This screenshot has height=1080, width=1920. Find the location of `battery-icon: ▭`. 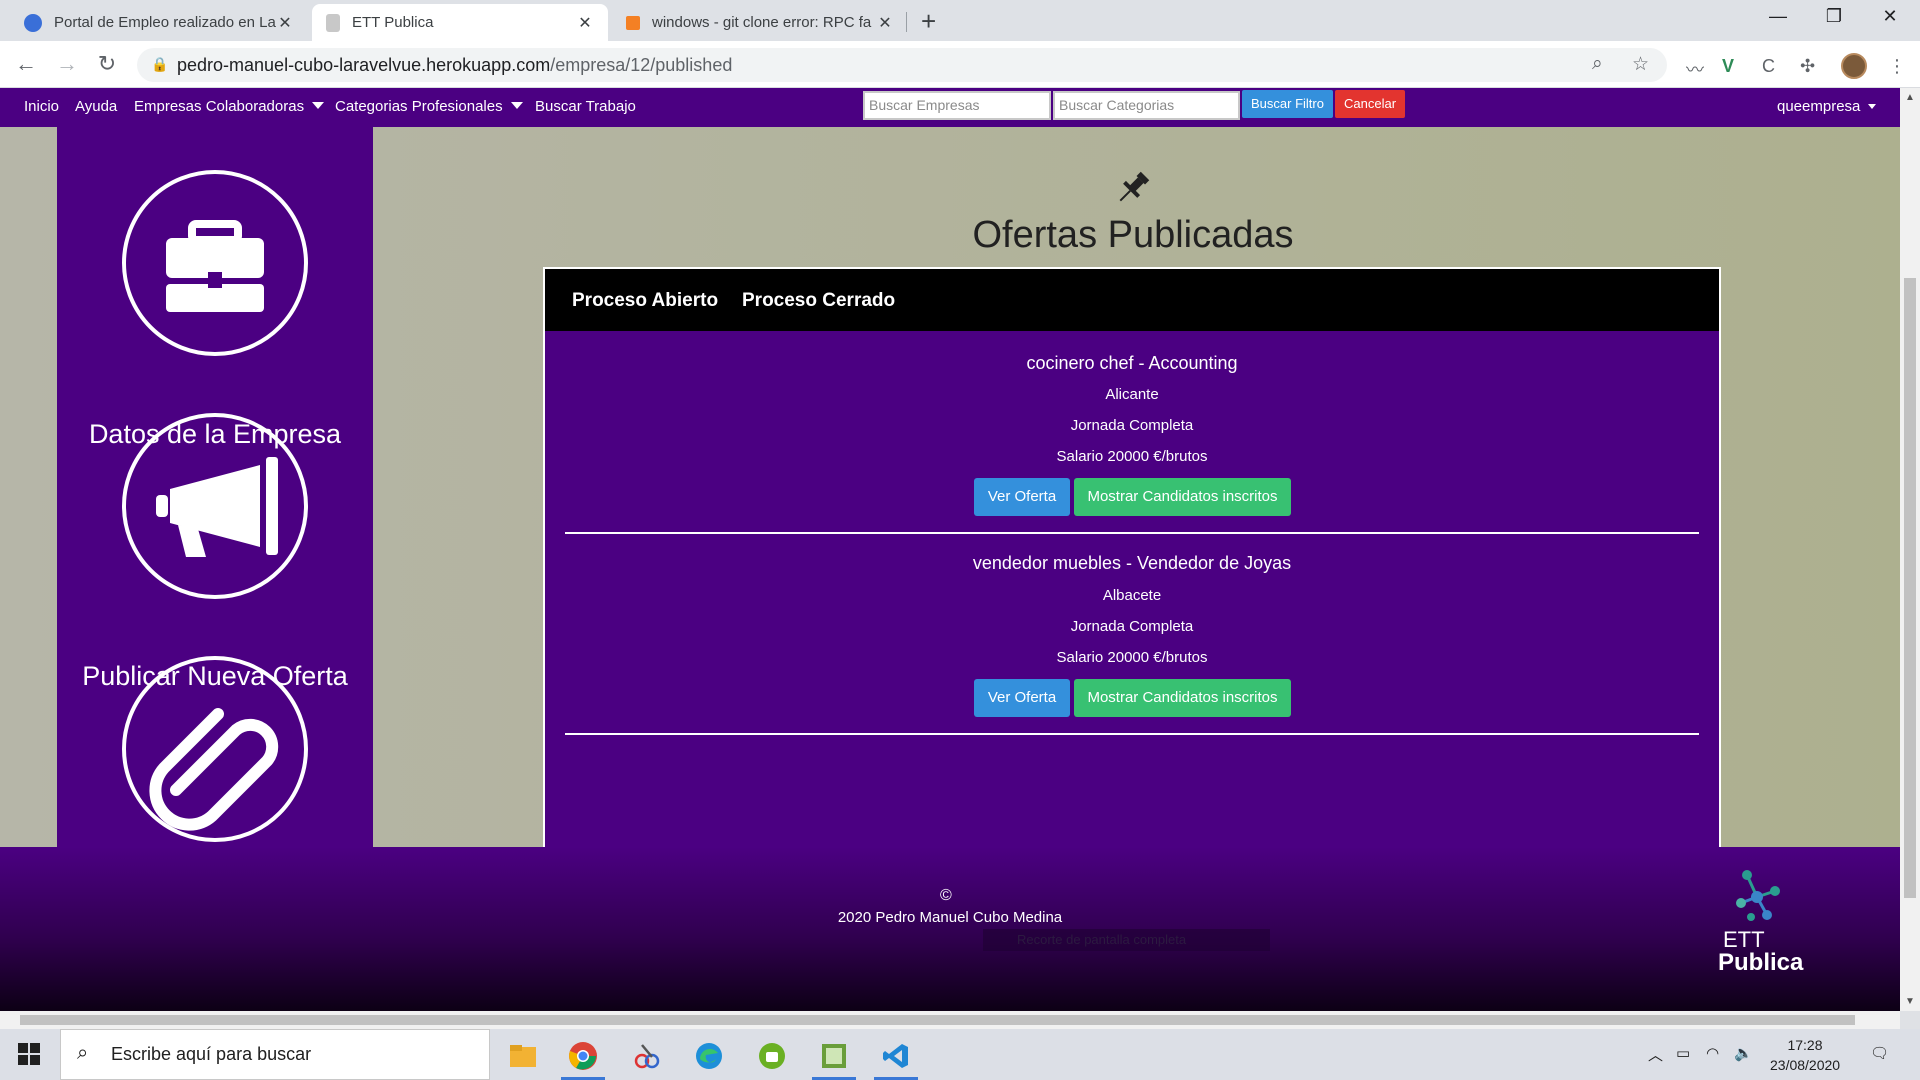

battery-icon: ▭ is located at coordinates (1683, 1053).